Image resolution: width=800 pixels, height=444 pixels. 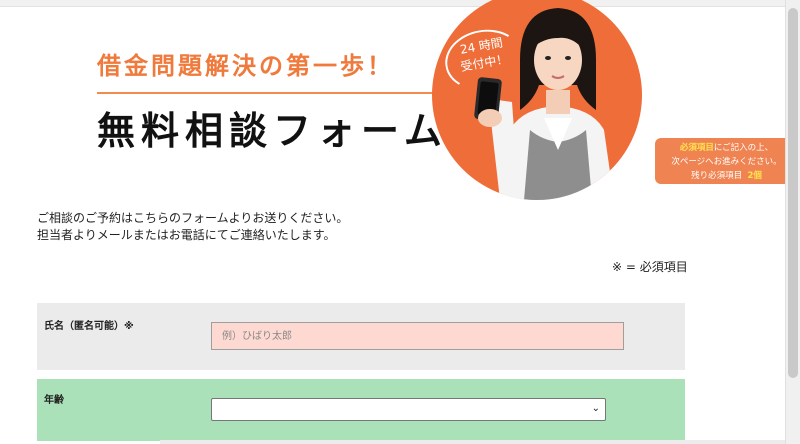 What do you see at coordinates (54, 400) in the screenshot?
I see `age-field-label: 年齢` at bounding box center [54, 400].